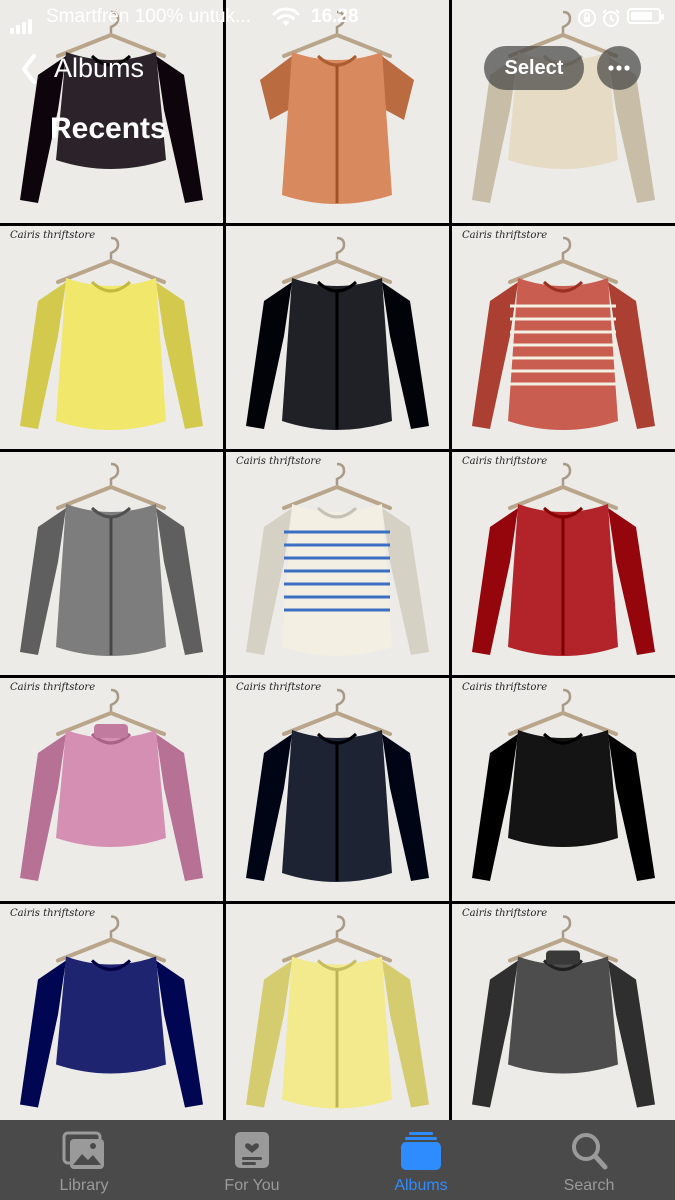 Image resolution: width=675 pixels, height=1200 pixels. What do you see at coordinates (22, 23) in the screenshot?
I see `signal-icon` at bounding box center [22, 23].